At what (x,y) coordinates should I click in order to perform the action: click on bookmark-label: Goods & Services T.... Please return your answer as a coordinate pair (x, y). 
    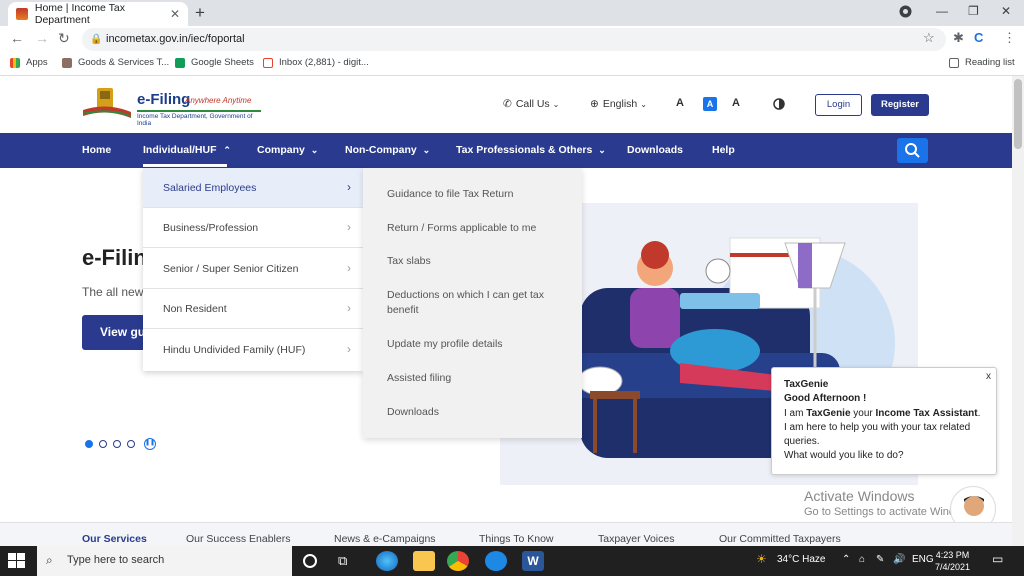
    Looking at the image, I should click on (124, 62).